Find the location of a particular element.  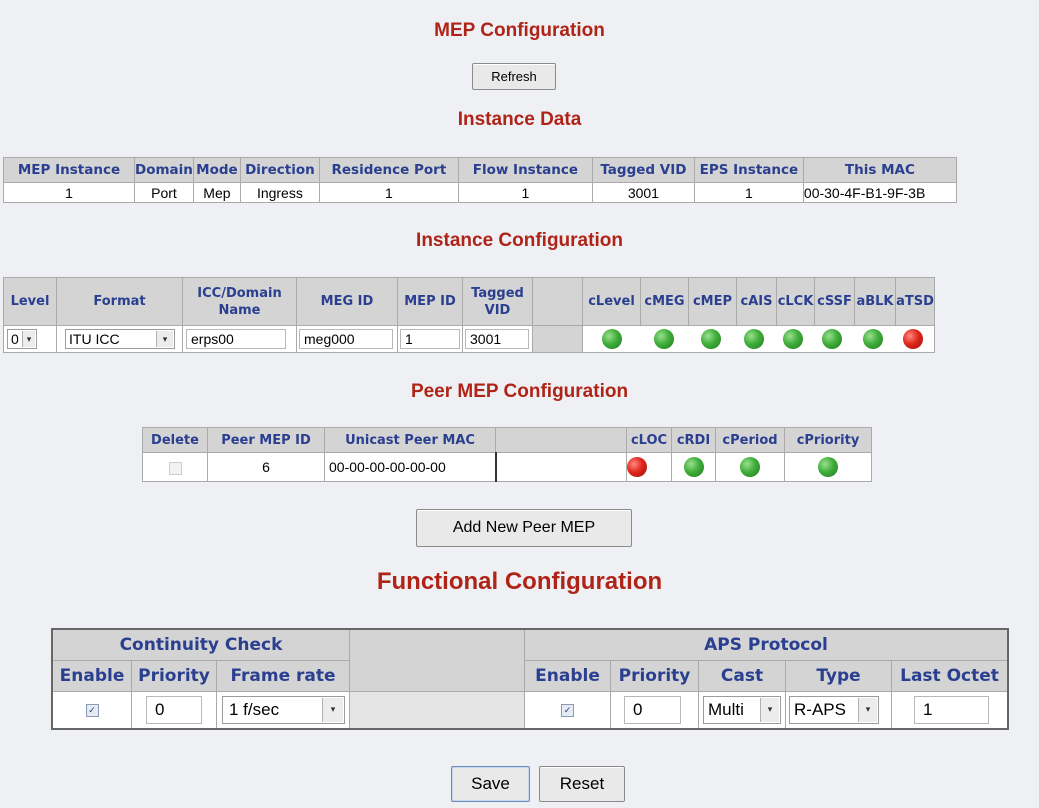

col-cmep: cMEP is located at coordinates (712, 301).